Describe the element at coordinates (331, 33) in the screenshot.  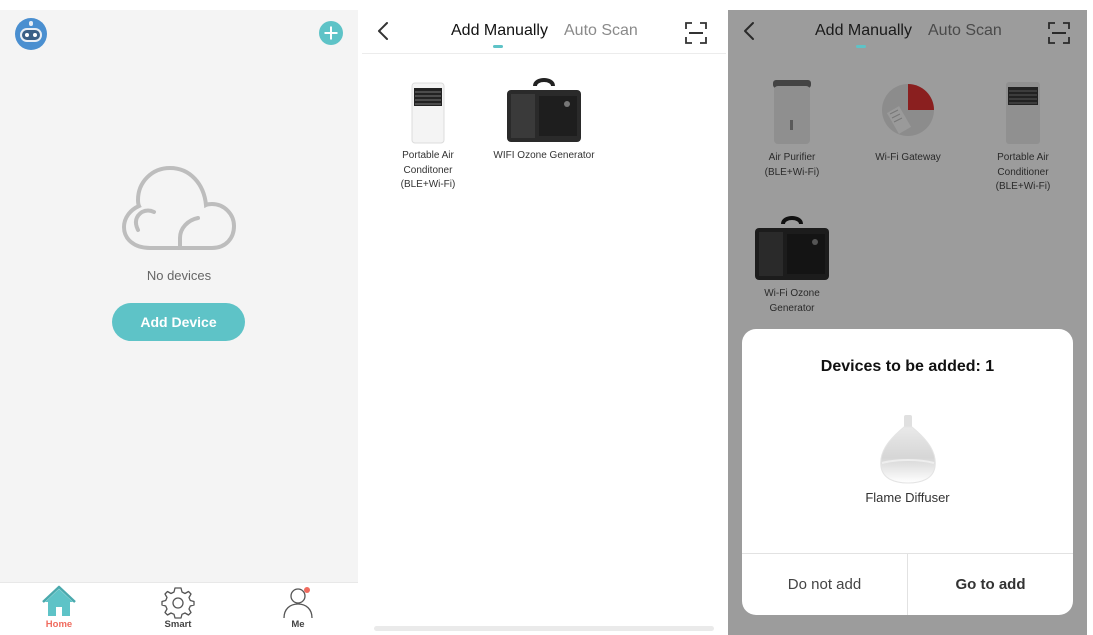
I see `plus-icon` at that location.